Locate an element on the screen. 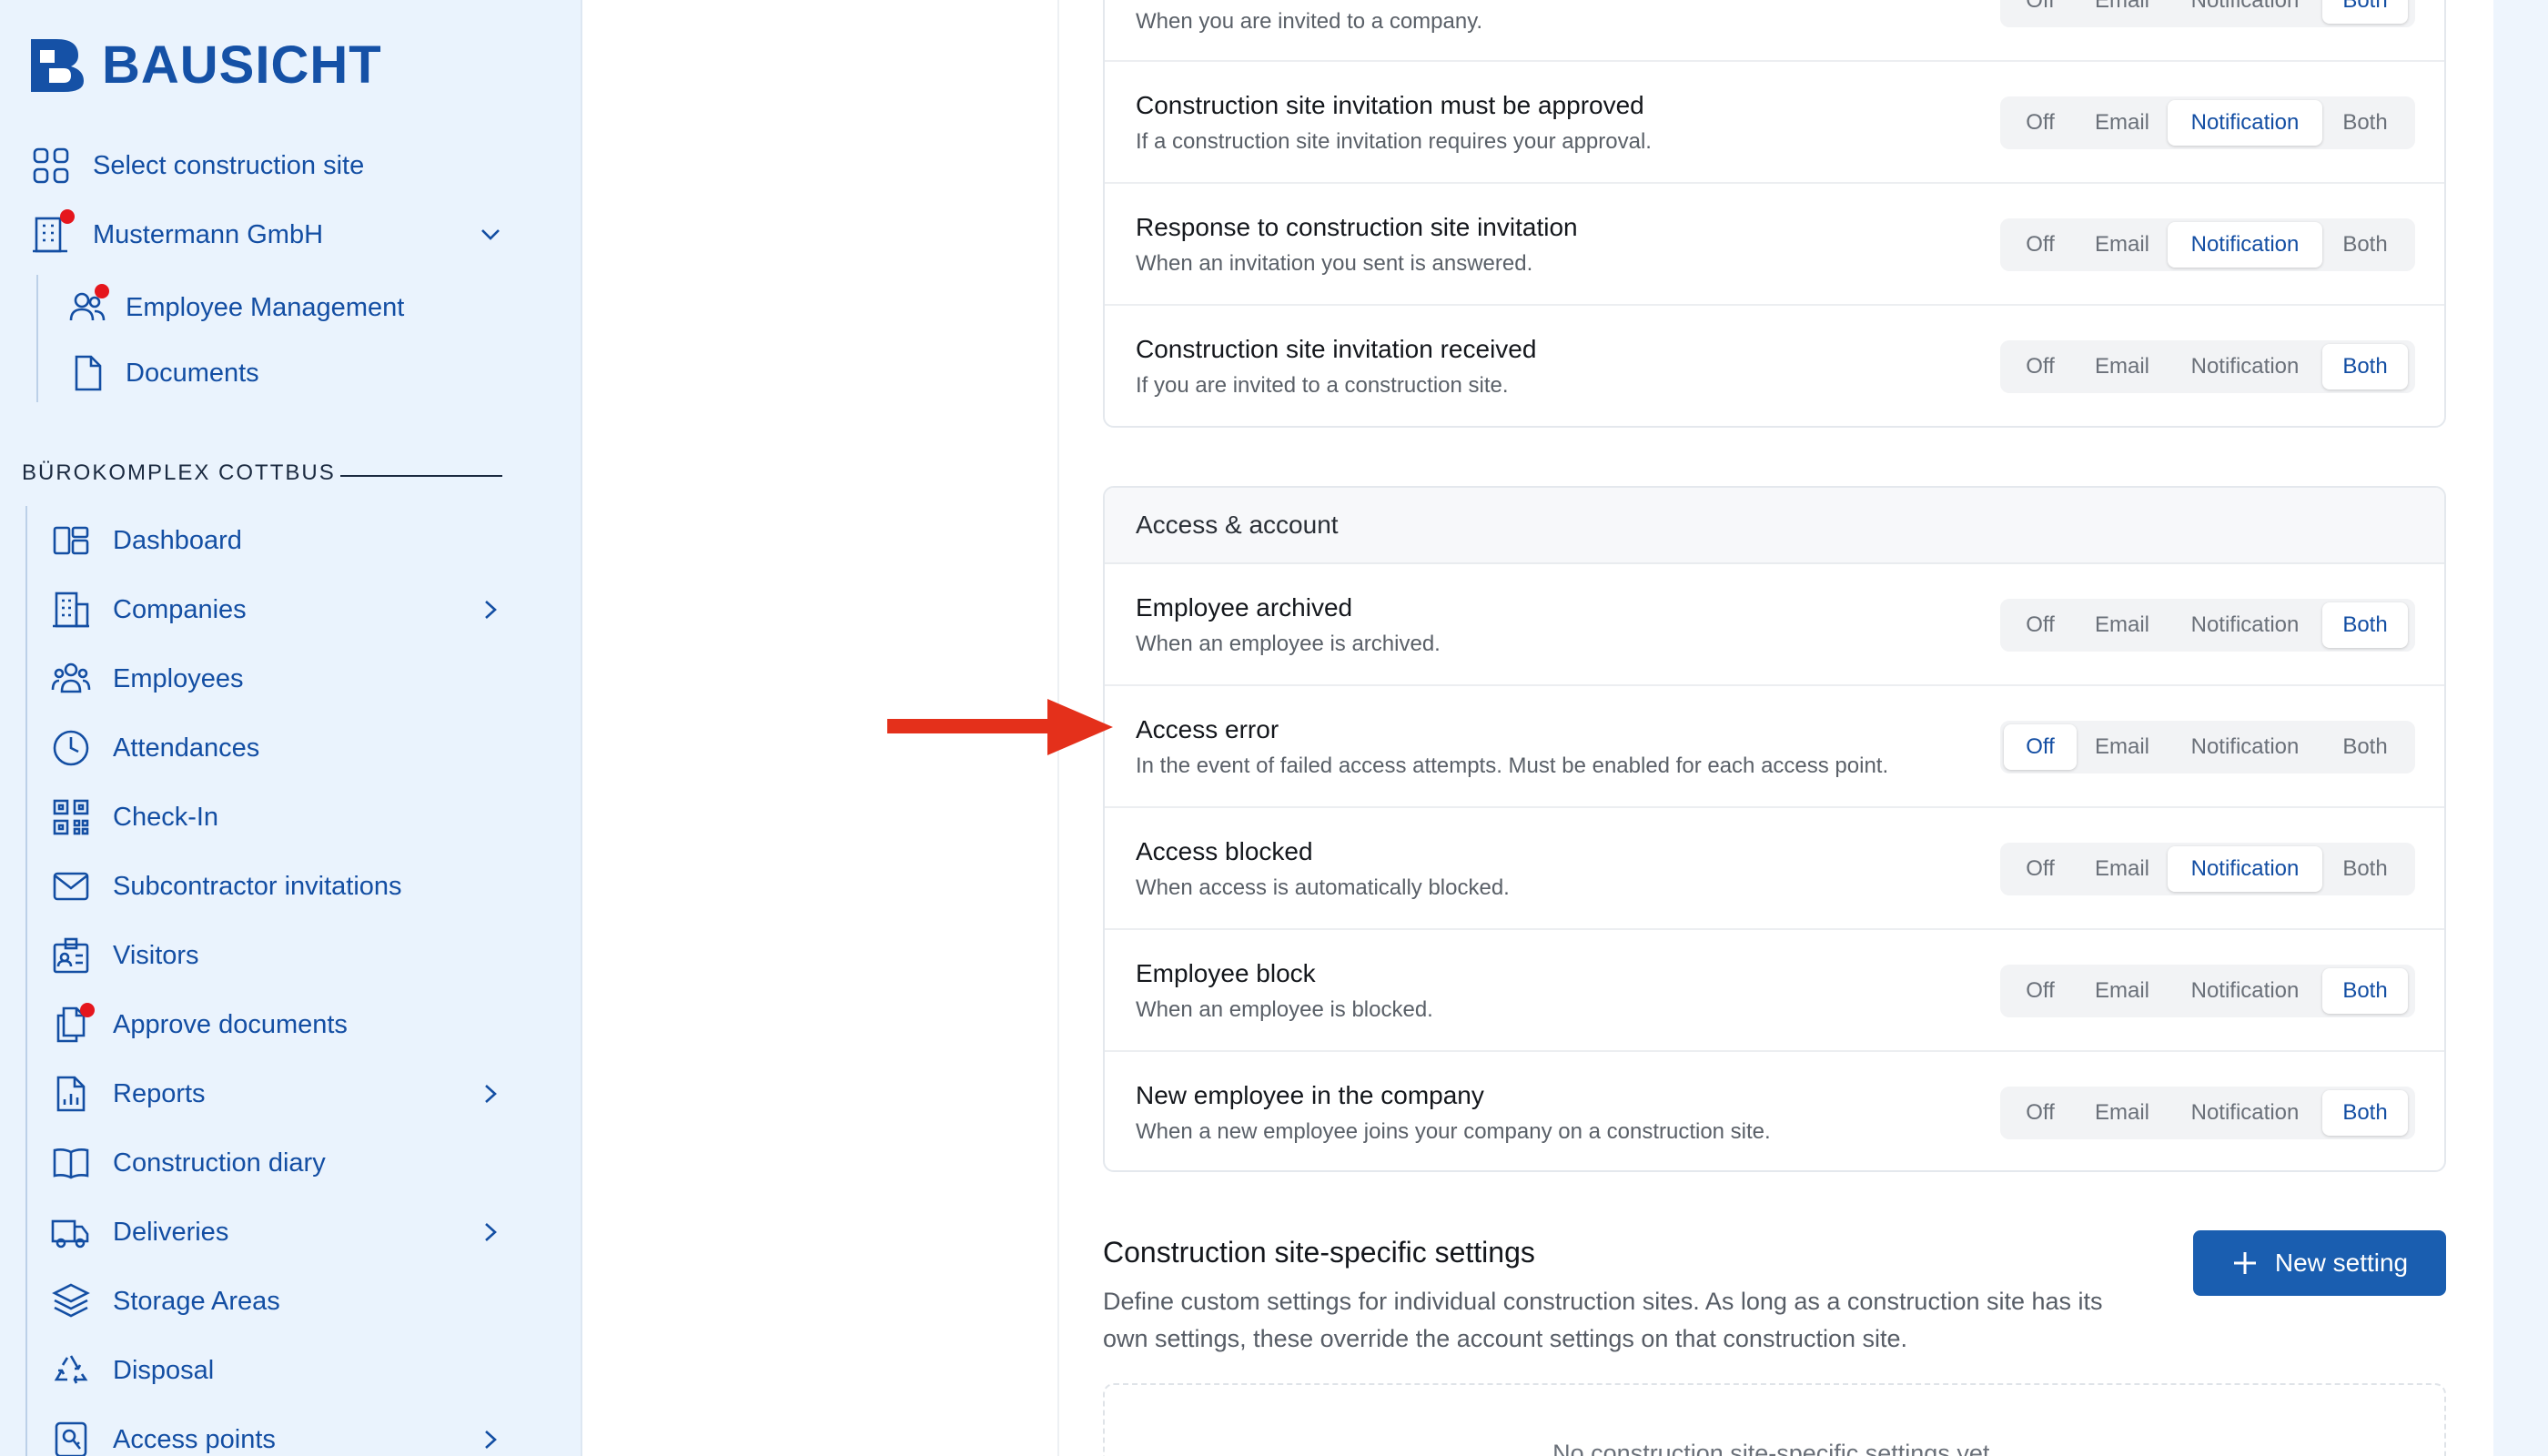 This screenshot has height=1456, width=2548. building-icon is located at coordinates (71, 610).